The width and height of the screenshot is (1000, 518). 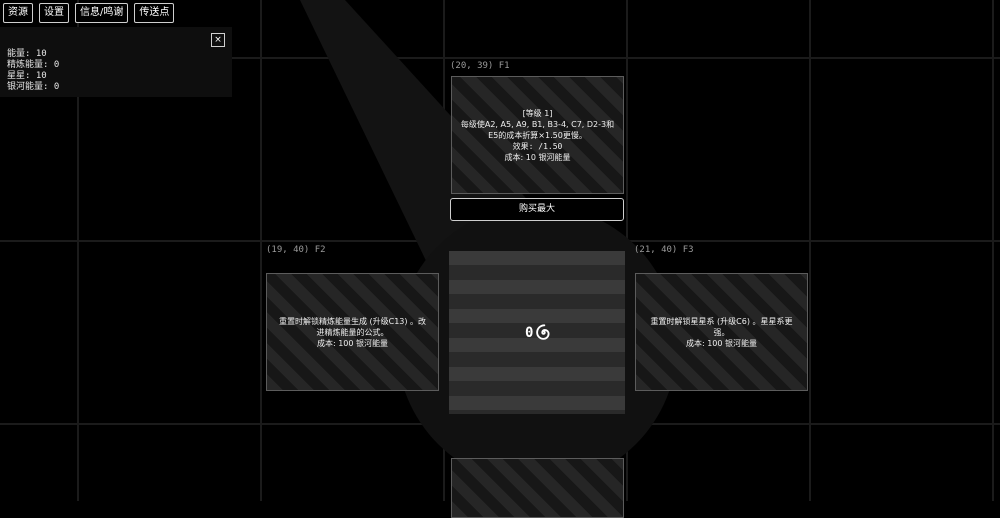 What do you see at coordinates (54, 13) in the screenshot?
I see `settings-button: 设置` at bounding box center [54, 13].